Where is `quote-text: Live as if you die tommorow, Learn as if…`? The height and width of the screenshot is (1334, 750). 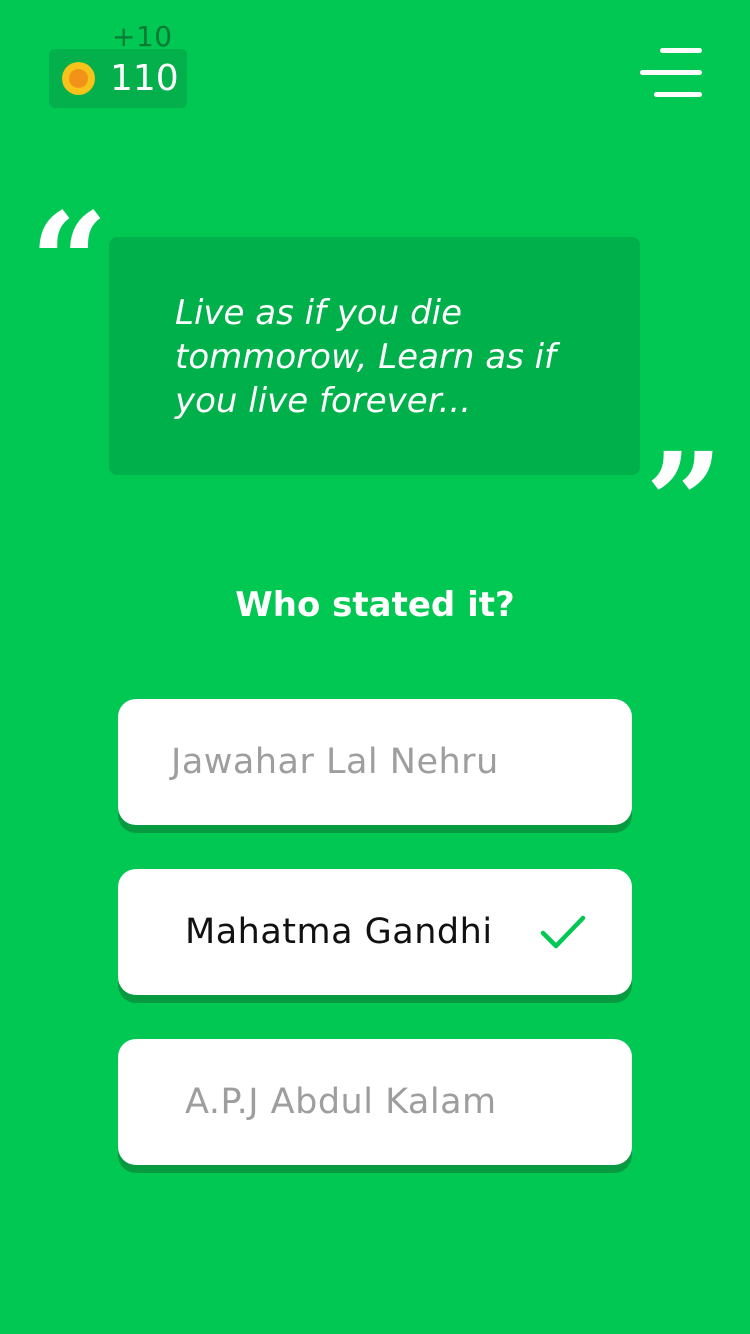
quote-text: Live as if you die tommorow, Learn as if… is located at coordinates (366, 357).